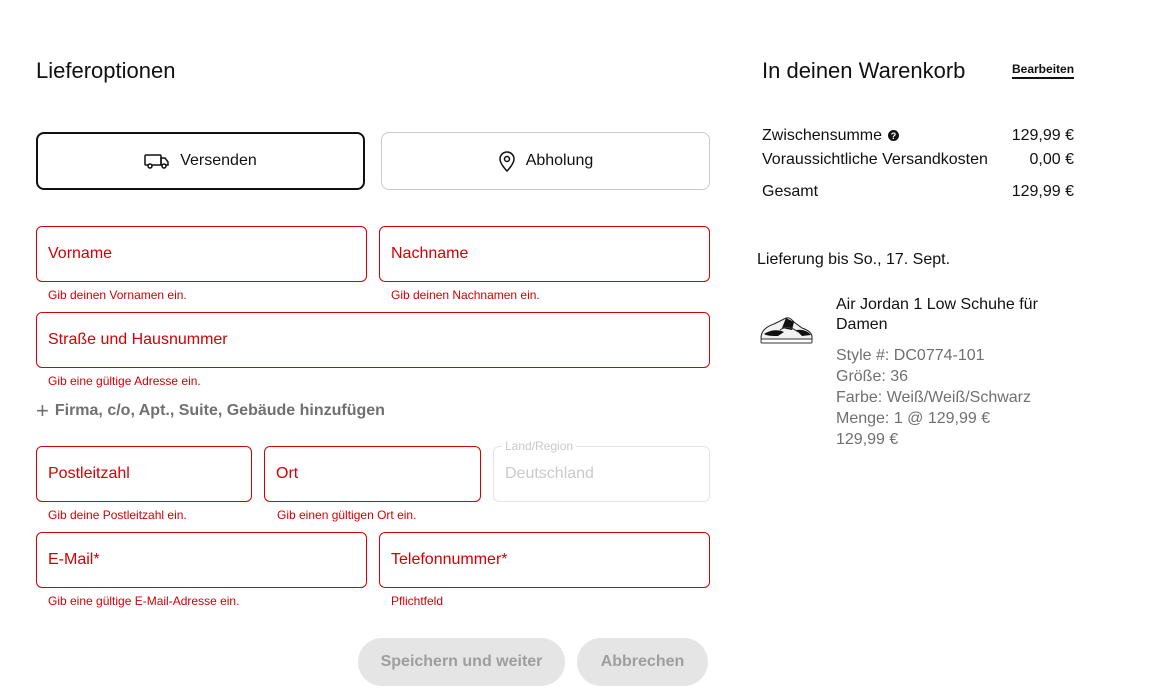 The width and height of the screenshot is (1155, 699). I want to click on phone-field: Telefonnummer*, so click(544, 560).